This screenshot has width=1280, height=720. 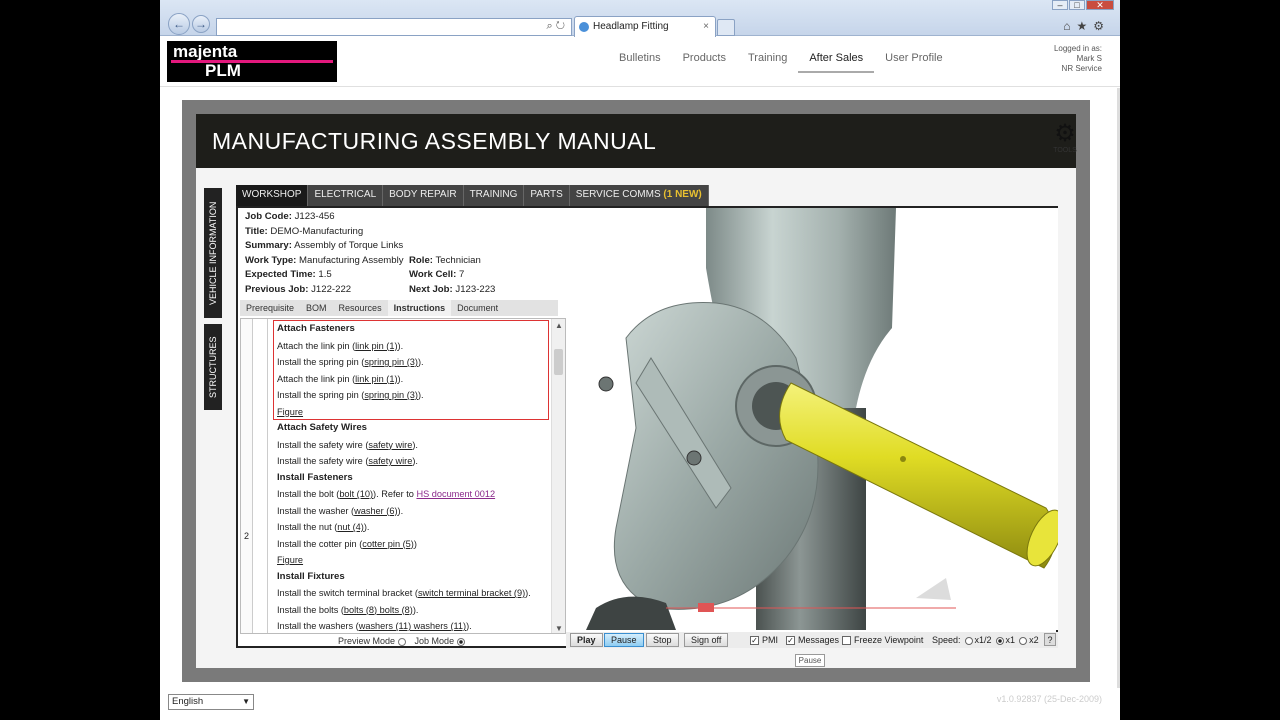 I want to click on pmi-check-box: ✓, so click(x=754, y=641).